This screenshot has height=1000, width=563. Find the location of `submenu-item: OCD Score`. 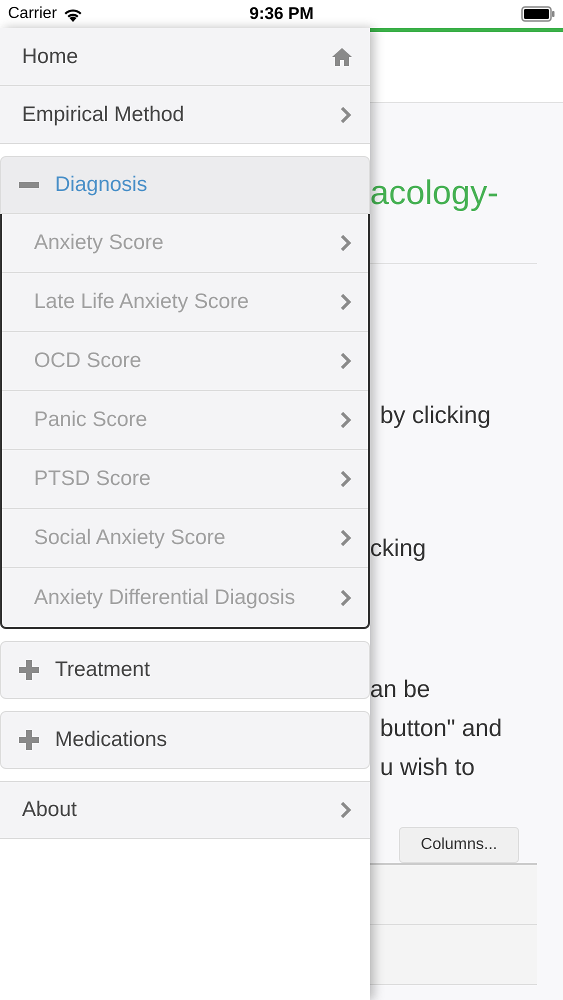

submenu-item: OCD Score is located at coordinates (185, 361).